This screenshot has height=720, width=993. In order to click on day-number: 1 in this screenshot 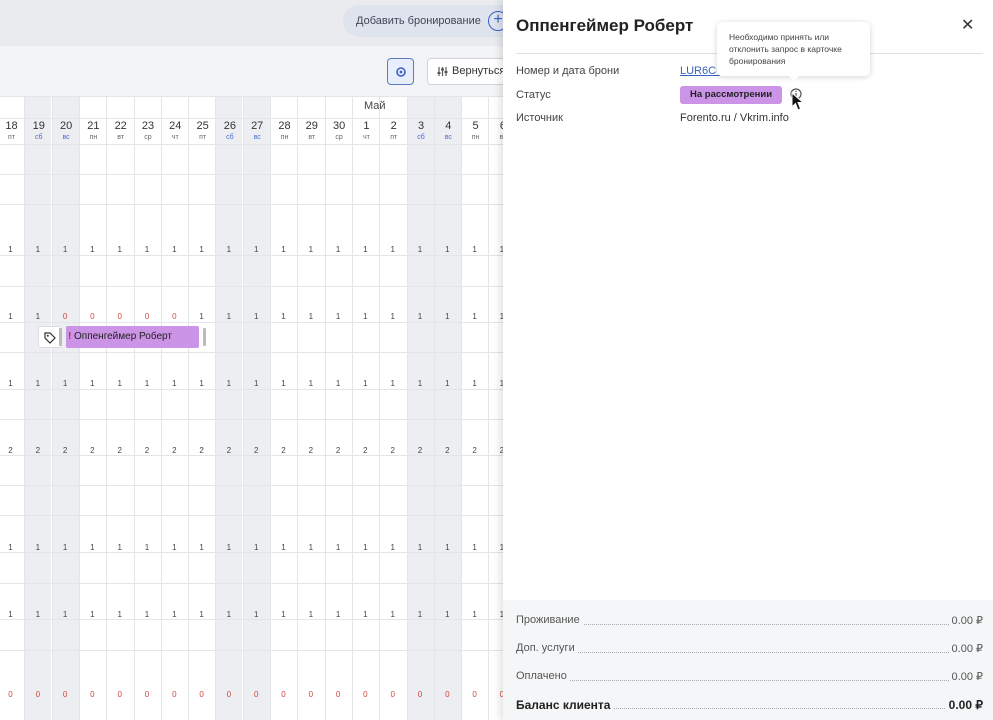, I will do `click(366, 126)`.